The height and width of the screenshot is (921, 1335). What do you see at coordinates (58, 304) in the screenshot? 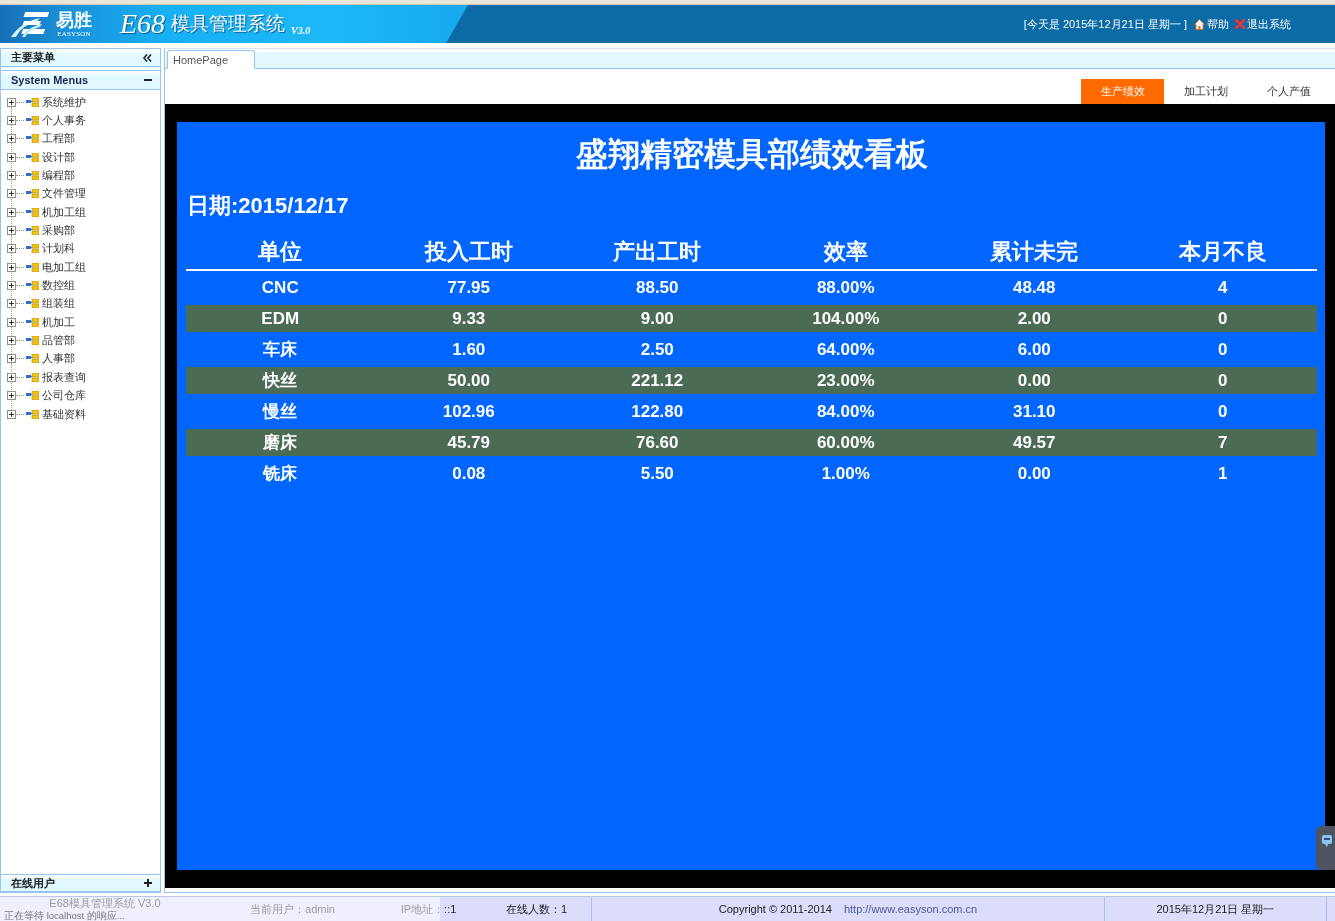
I see `menu-item: 组装组` at bounding box center [58, 304].